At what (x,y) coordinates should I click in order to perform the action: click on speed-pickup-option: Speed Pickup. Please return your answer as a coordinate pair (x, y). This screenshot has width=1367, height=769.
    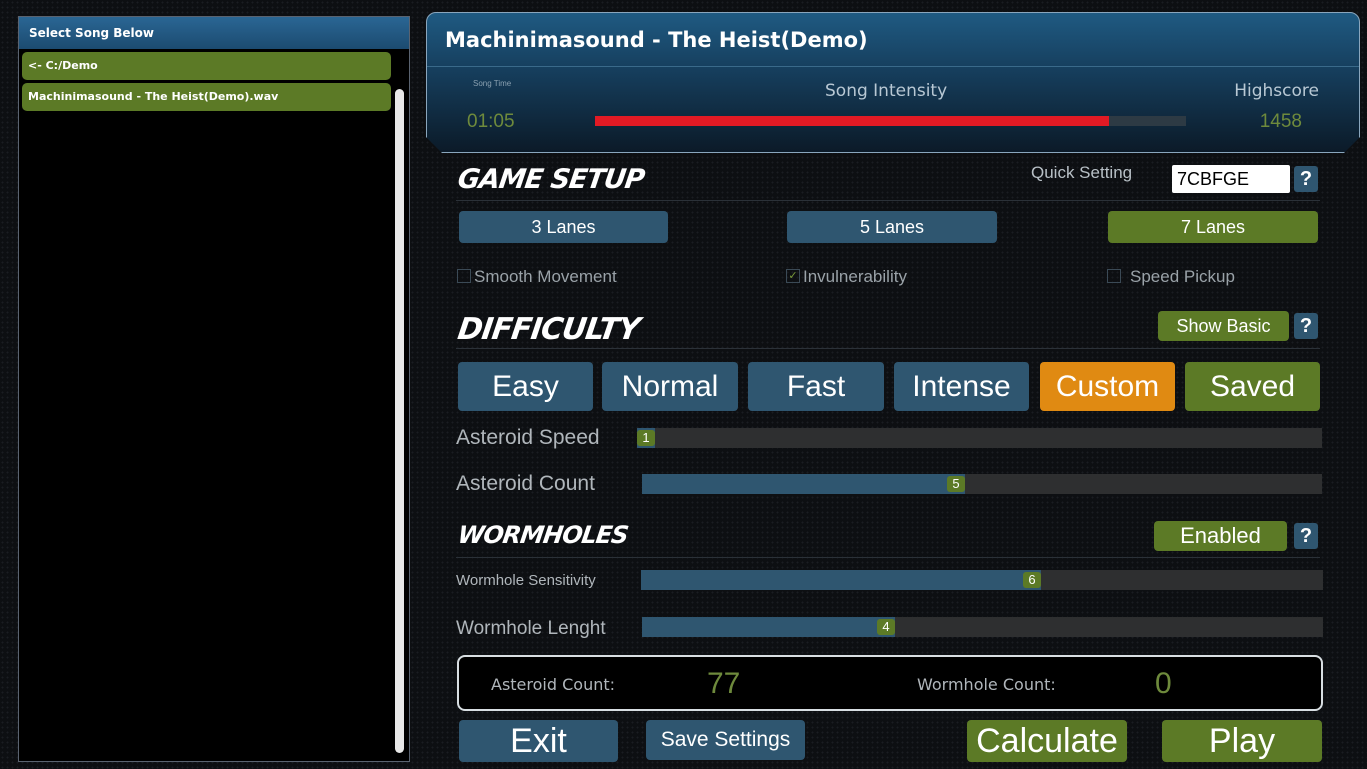
    Looking at the image, I should click on (1171, 277).